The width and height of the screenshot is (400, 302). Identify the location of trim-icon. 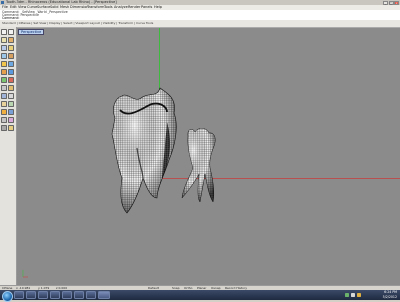
(4, 96).